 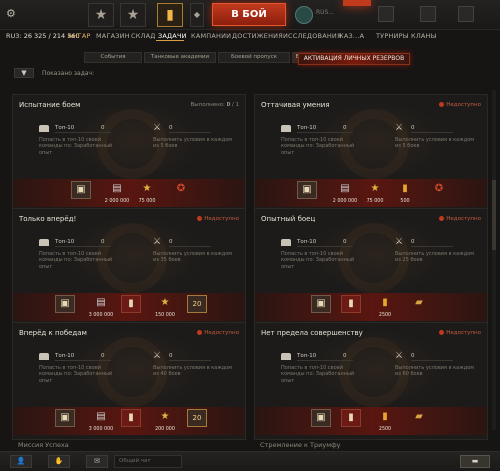 I want to click on tab-academies: Танковые академии, so click(x=180, y=57).